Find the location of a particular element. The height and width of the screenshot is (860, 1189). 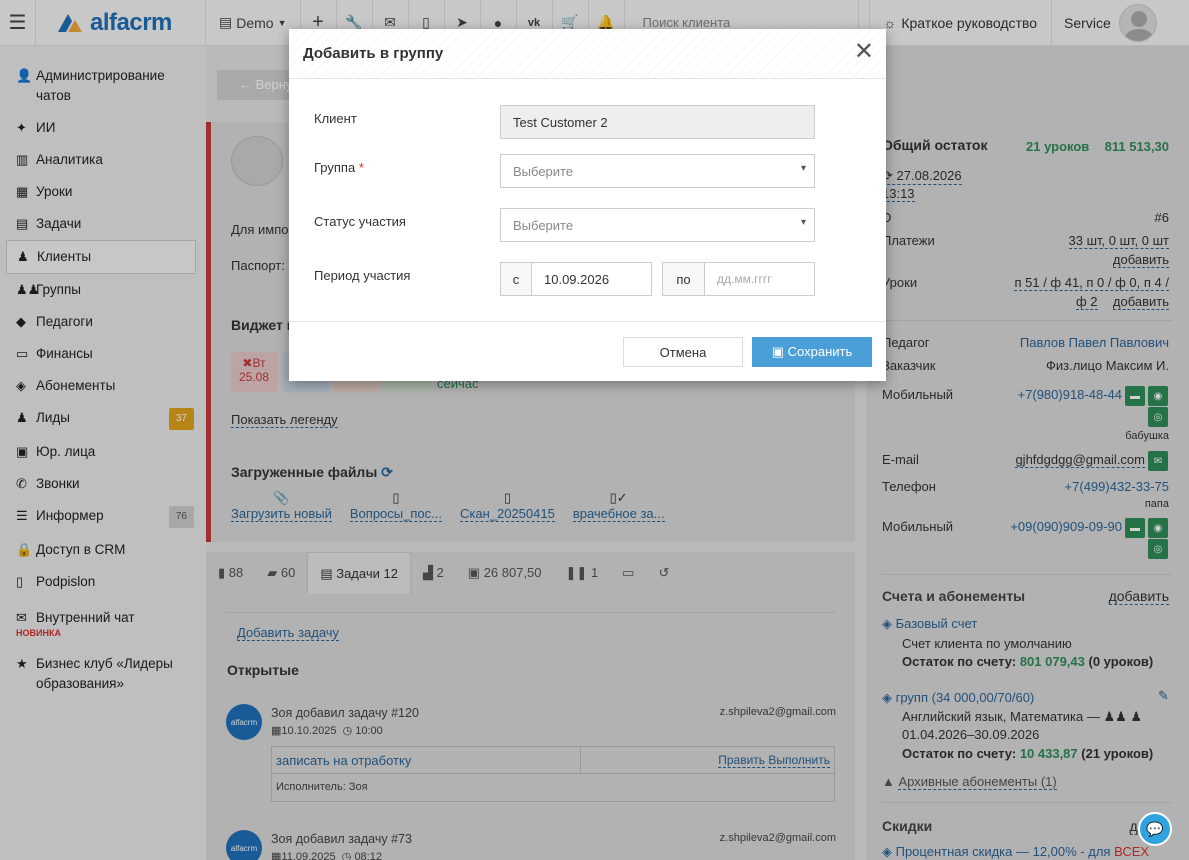

status-select: Выберите is located at coordinates (657, 225).